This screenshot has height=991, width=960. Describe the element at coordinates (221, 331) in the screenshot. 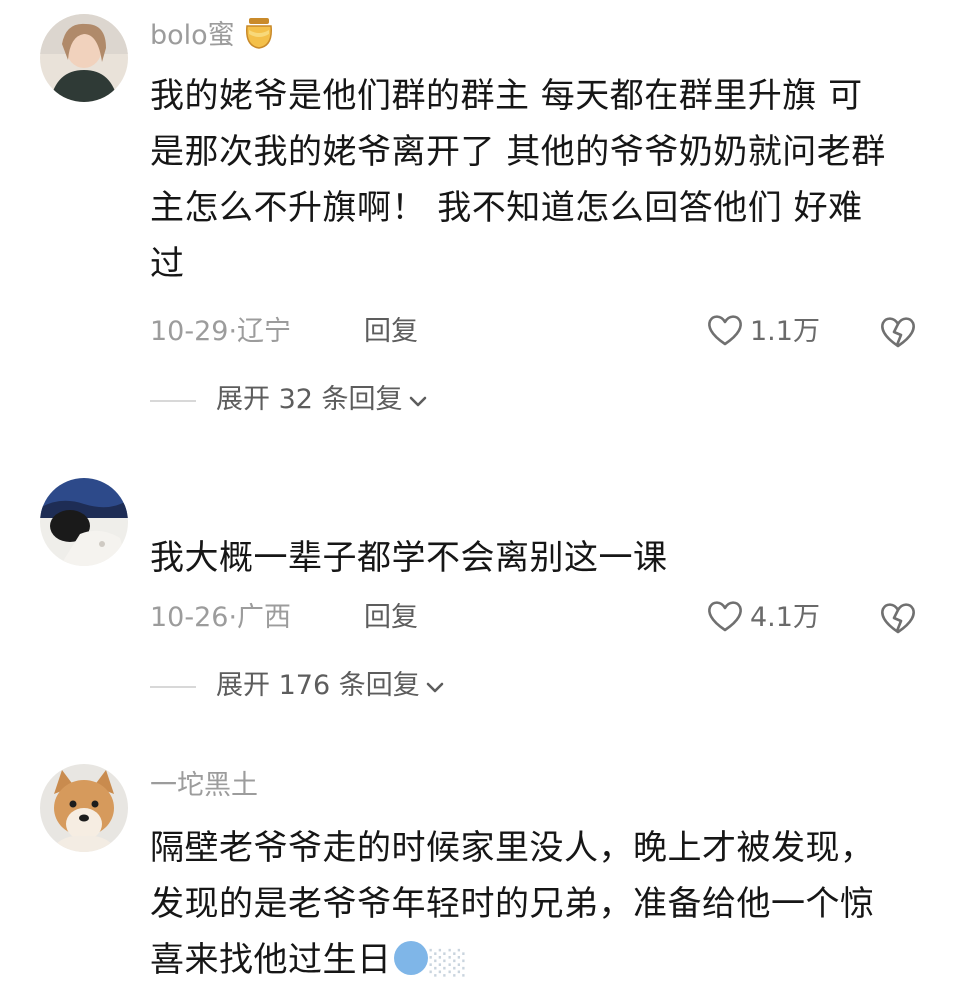

I see `date-location: 10-29·辽宁` at that location.